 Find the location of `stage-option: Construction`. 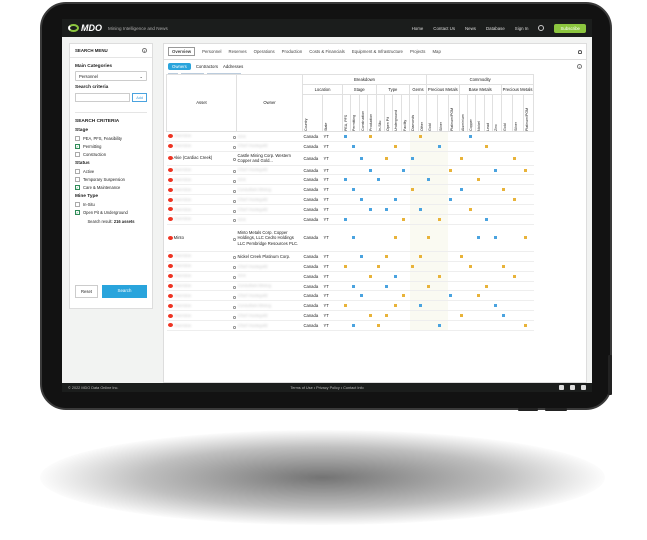

stage-option: Construction is located at coordinates (111, 154).